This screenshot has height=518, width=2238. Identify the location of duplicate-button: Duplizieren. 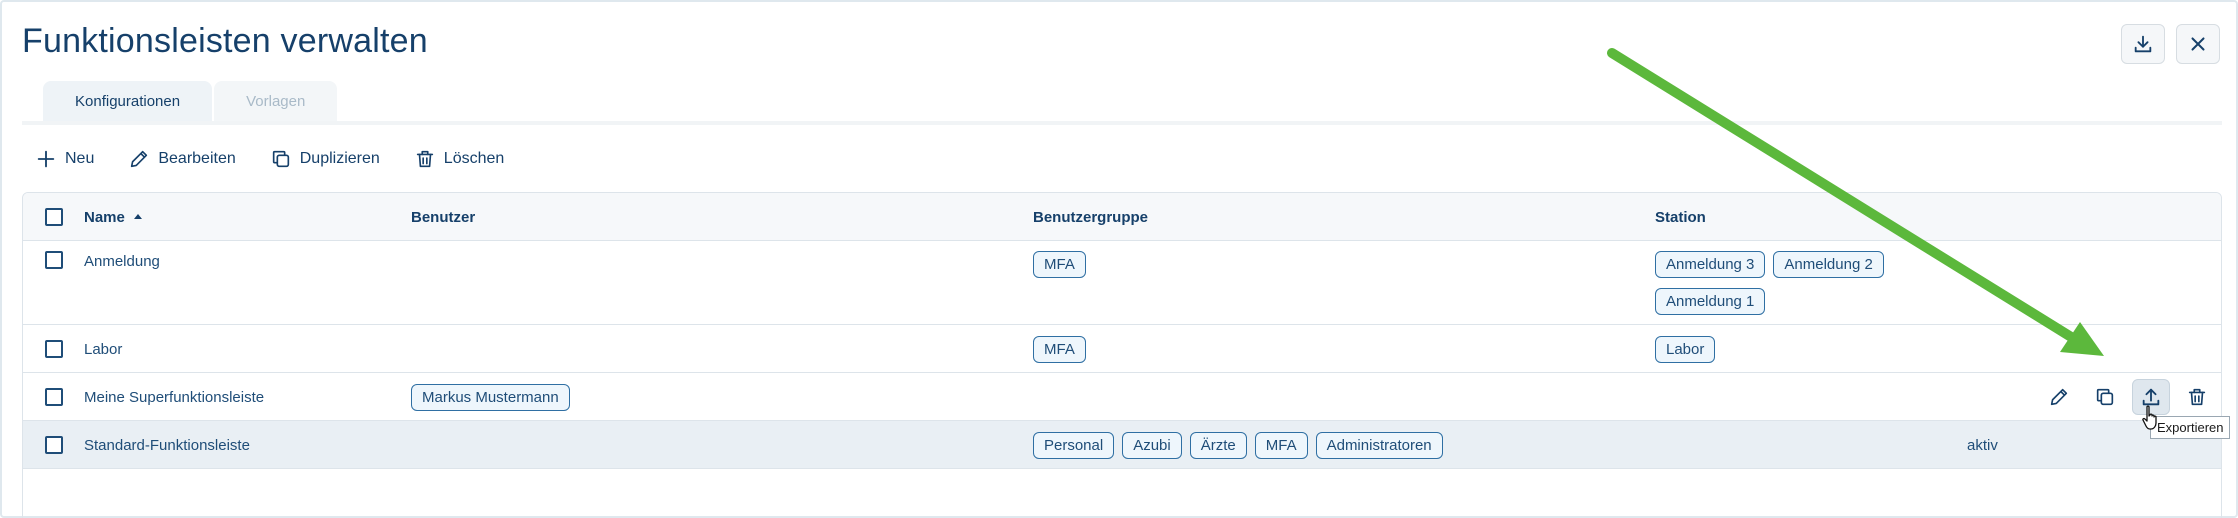
(325, 159).